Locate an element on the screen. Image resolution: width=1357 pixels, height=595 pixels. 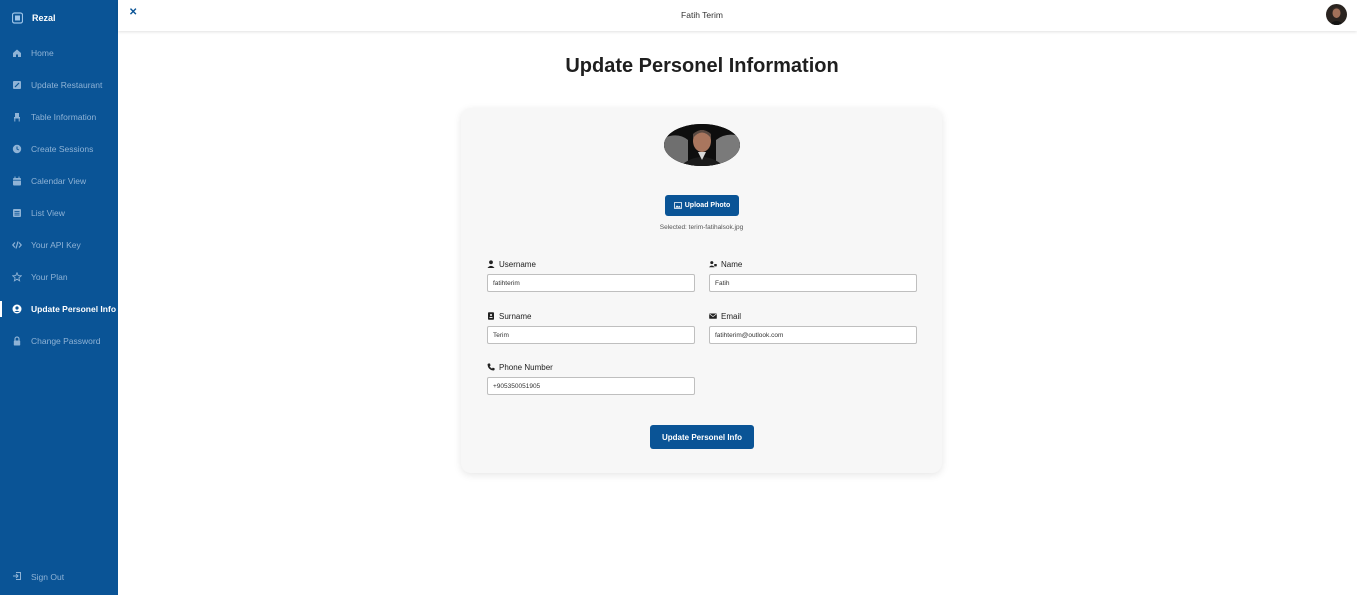
sidebar-item-label: Update Restaurant is located at coordinates (67, 85).